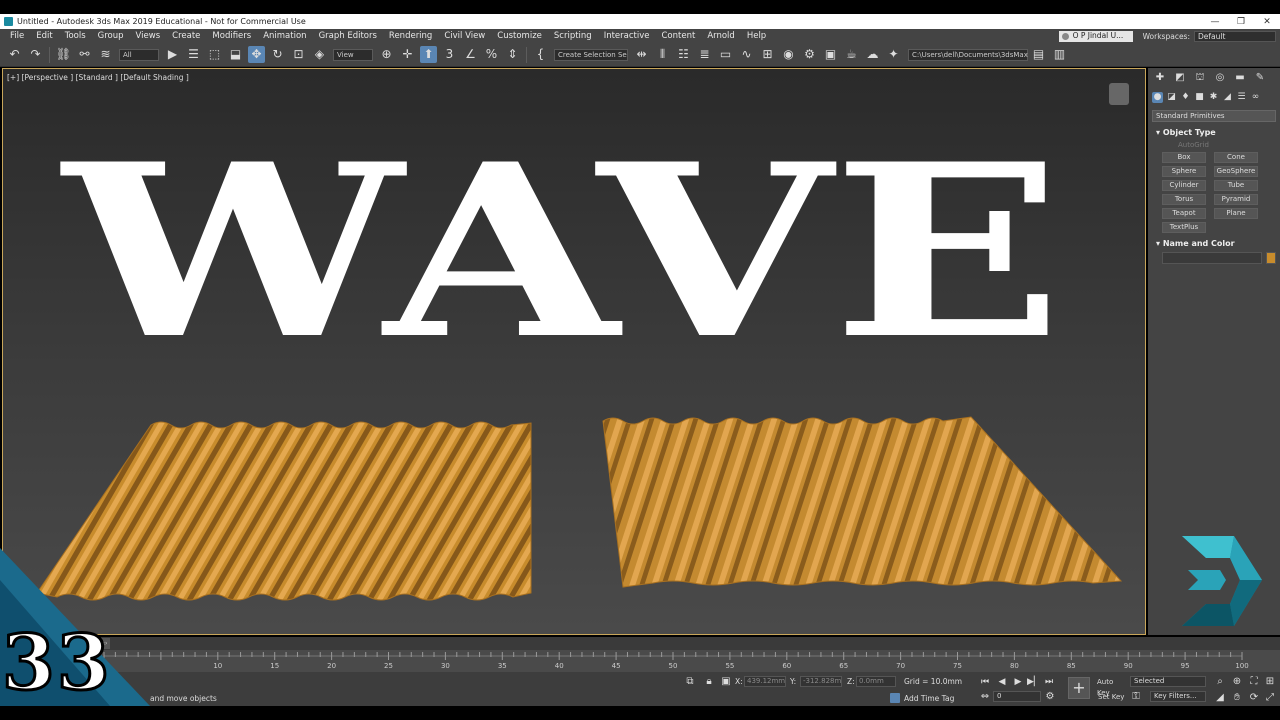 The image size is (1280, 720). What do you see at coordinates (319, 54) in the screenshot?
I see `select-and-place-icon: ◈` at bounding box center [319, 54].